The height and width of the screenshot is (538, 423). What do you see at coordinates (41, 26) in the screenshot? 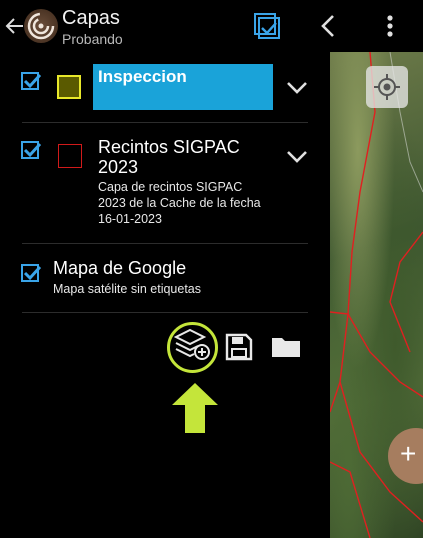
I see `app-logo` at bounding box center [41, 26].